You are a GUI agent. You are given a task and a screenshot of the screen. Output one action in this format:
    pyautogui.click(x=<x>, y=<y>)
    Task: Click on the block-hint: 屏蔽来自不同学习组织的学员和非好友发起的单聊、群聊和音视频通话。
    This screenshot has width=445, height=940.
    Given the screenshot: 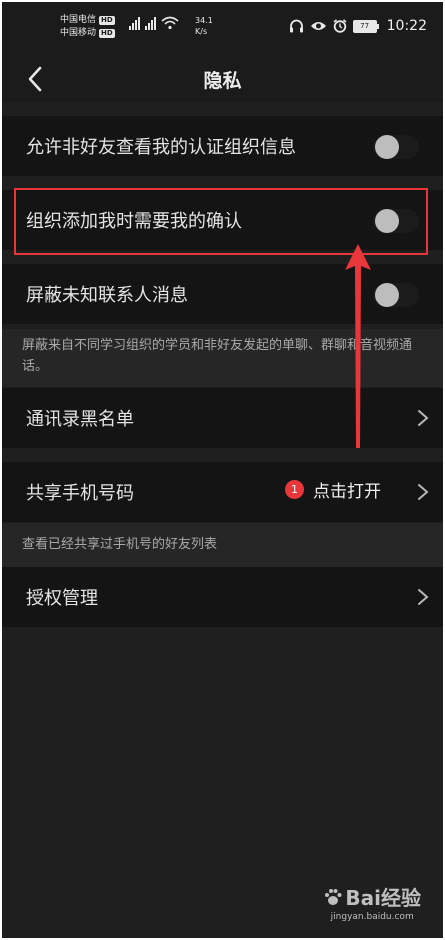 What is the action you would take?
    pyautogui.click(x=222, y=358)
    